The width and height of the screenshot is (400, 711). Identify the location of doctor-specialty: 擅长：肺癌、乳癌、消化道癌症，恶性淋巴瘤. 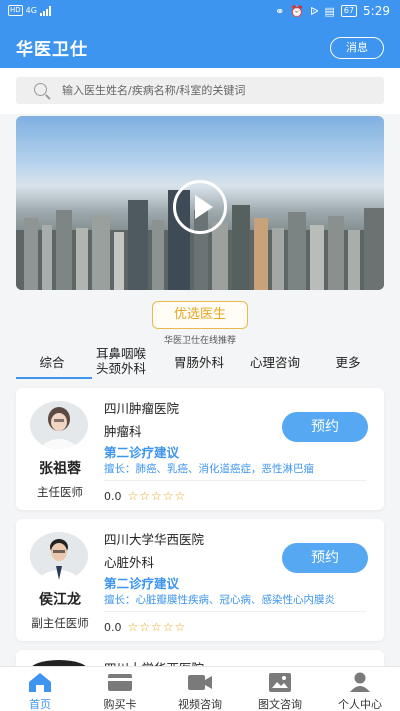
(209, 469).